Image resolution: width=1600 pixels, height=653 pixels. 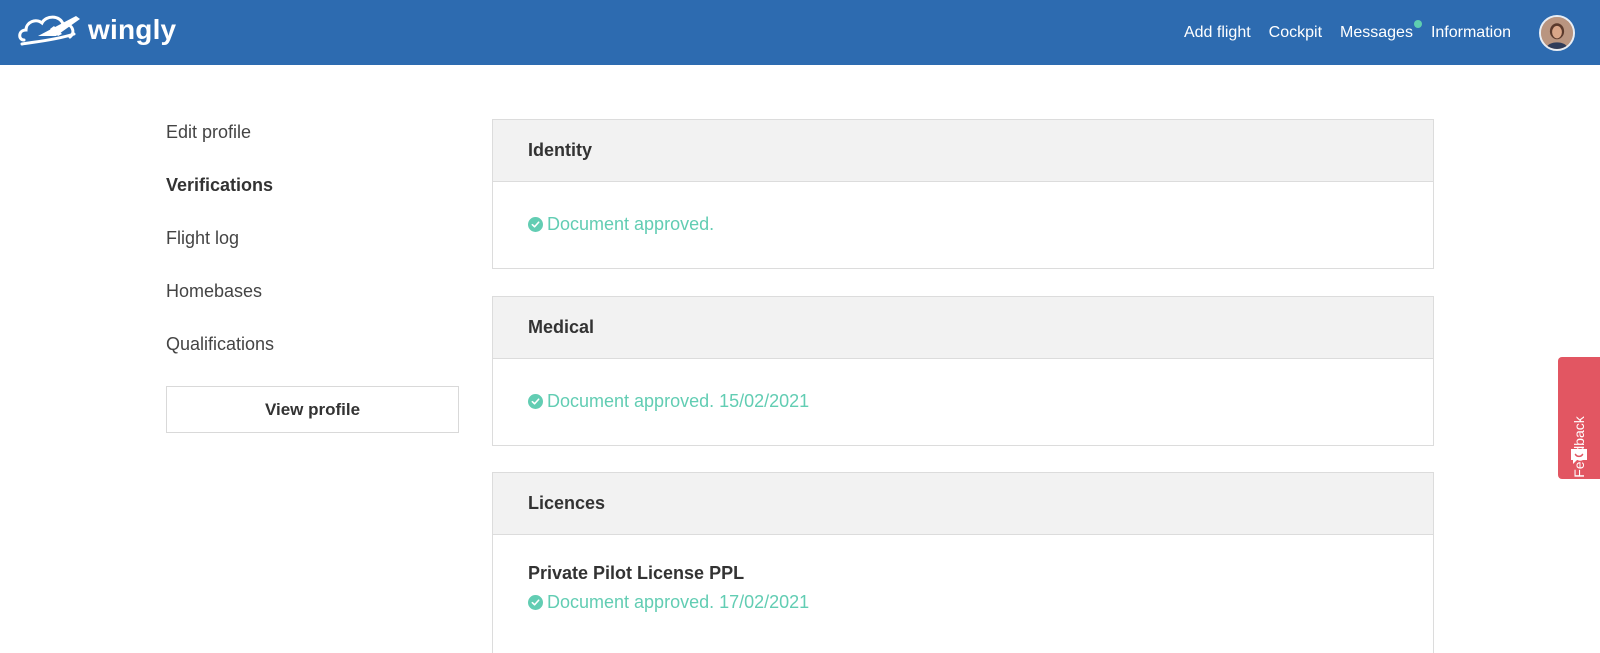 What do you see at coordinates (678, 401) in the screenshot?
I see `medical-status-text: Document approved. 15/02/2021` at bounding box center [678, 401].